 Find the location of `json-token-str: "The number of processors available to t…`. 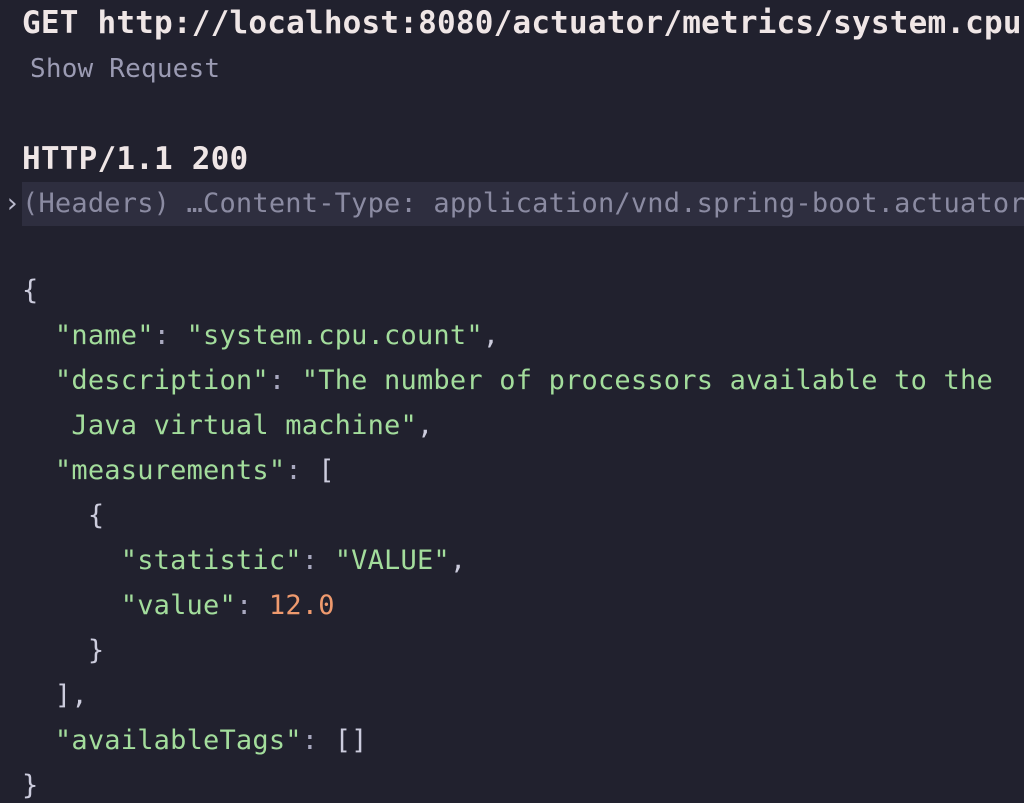

json-token-str: "The number of processors available to t… is located at coordinates (647, 380).